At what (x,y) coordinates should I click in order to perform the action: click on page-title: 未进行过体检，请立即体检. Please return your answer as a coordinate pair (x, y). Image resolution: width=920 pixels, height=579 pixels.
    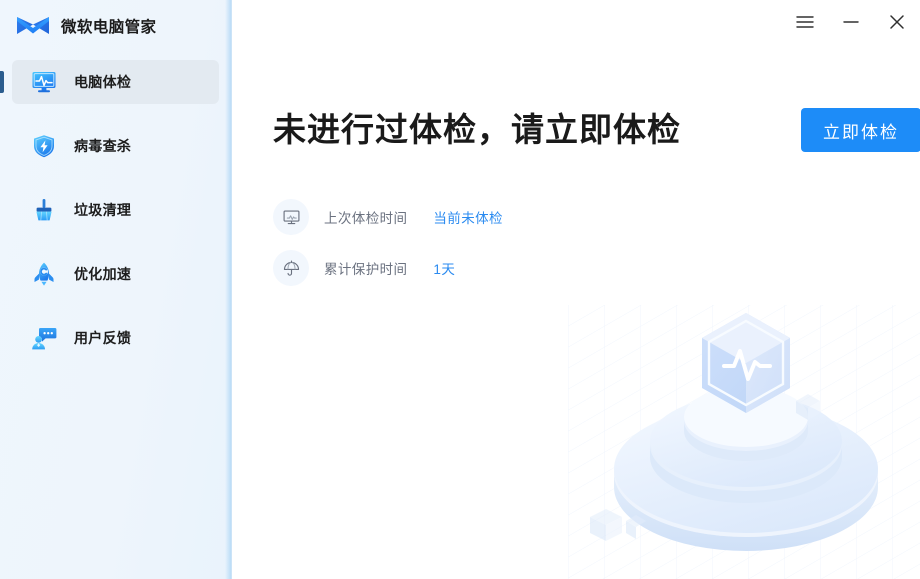
    Looking at the image, I should click on (477, 130).